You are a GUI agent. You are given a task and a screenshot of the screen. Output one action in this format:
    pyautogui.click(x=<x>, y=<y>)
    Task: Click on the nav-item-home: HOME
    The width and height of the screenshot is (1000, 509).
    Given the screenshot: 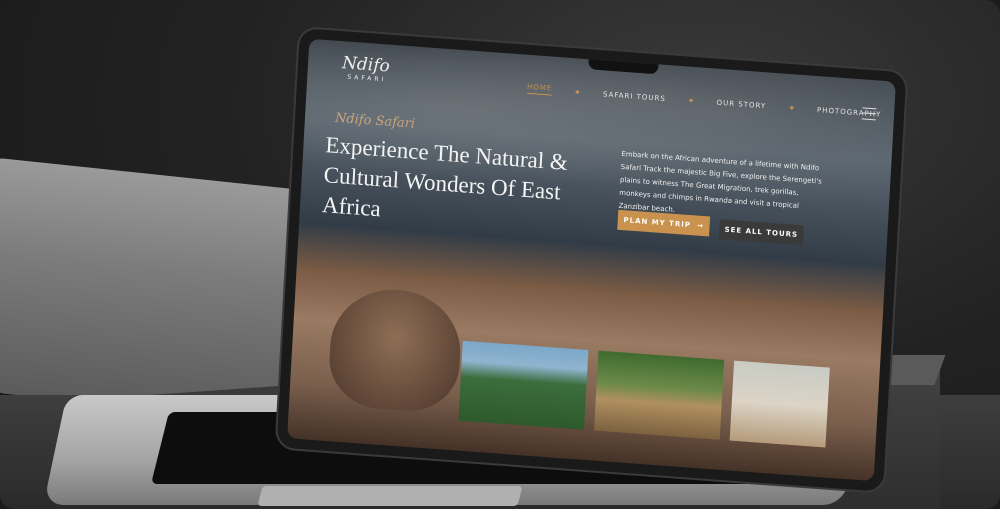 What is the action you would take?
    pyautogui.click(x=539, y=89)
    